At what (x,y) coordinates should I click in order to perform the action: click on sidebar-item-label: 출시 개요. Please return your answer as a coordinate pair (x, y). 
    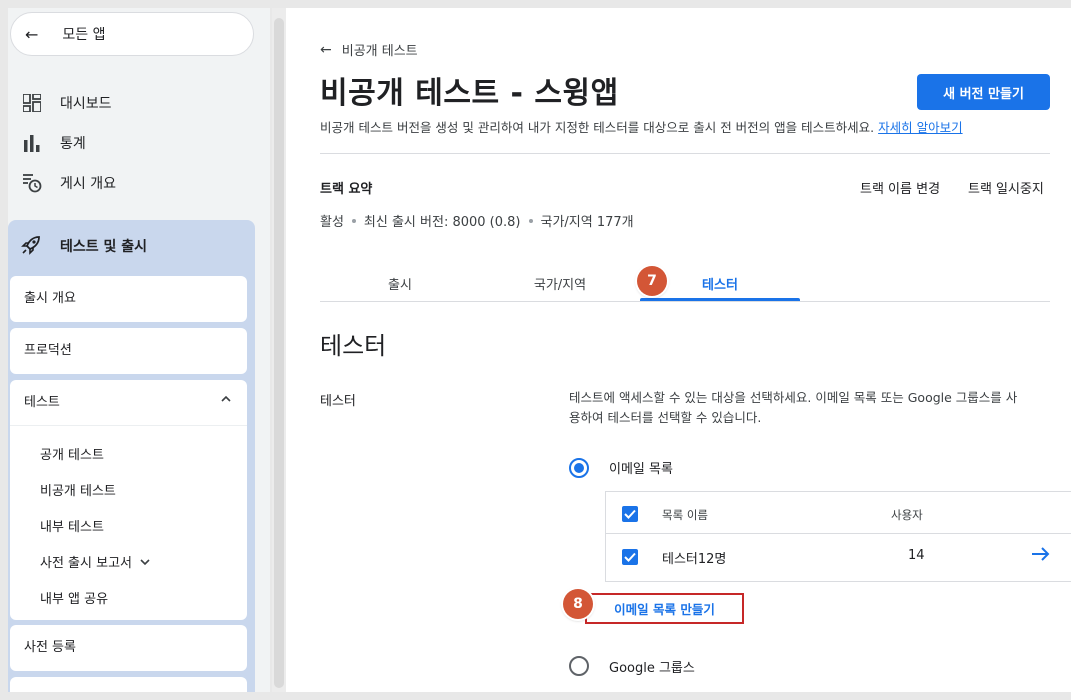
    Looking at the image, I should click on (50, 298).